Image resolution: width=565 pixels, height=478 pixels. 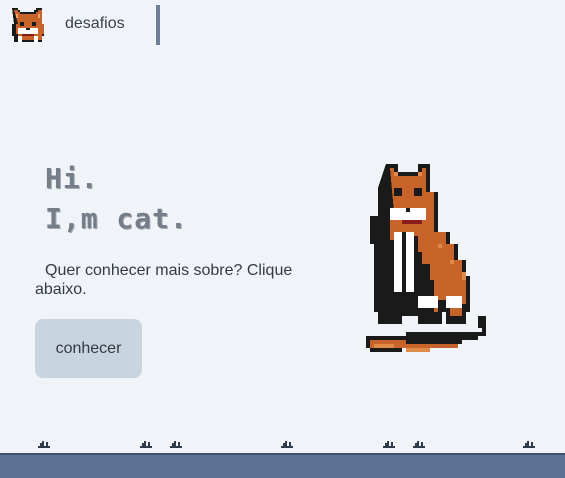 What do you see at coordinates (282, 465) in the screenshot?
I see `ground` at bounding box center [282, 465].